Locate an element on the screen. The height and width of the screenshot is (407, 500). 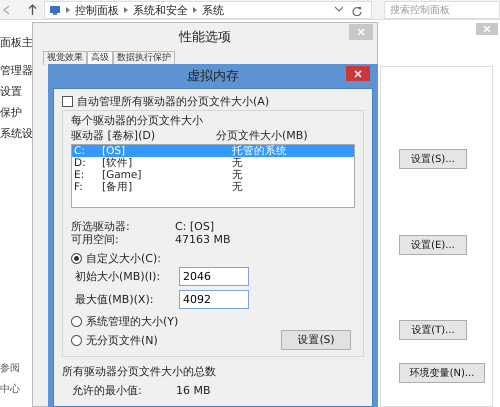
field-label: 所选驱动器: is located at coordinates (101, 226).